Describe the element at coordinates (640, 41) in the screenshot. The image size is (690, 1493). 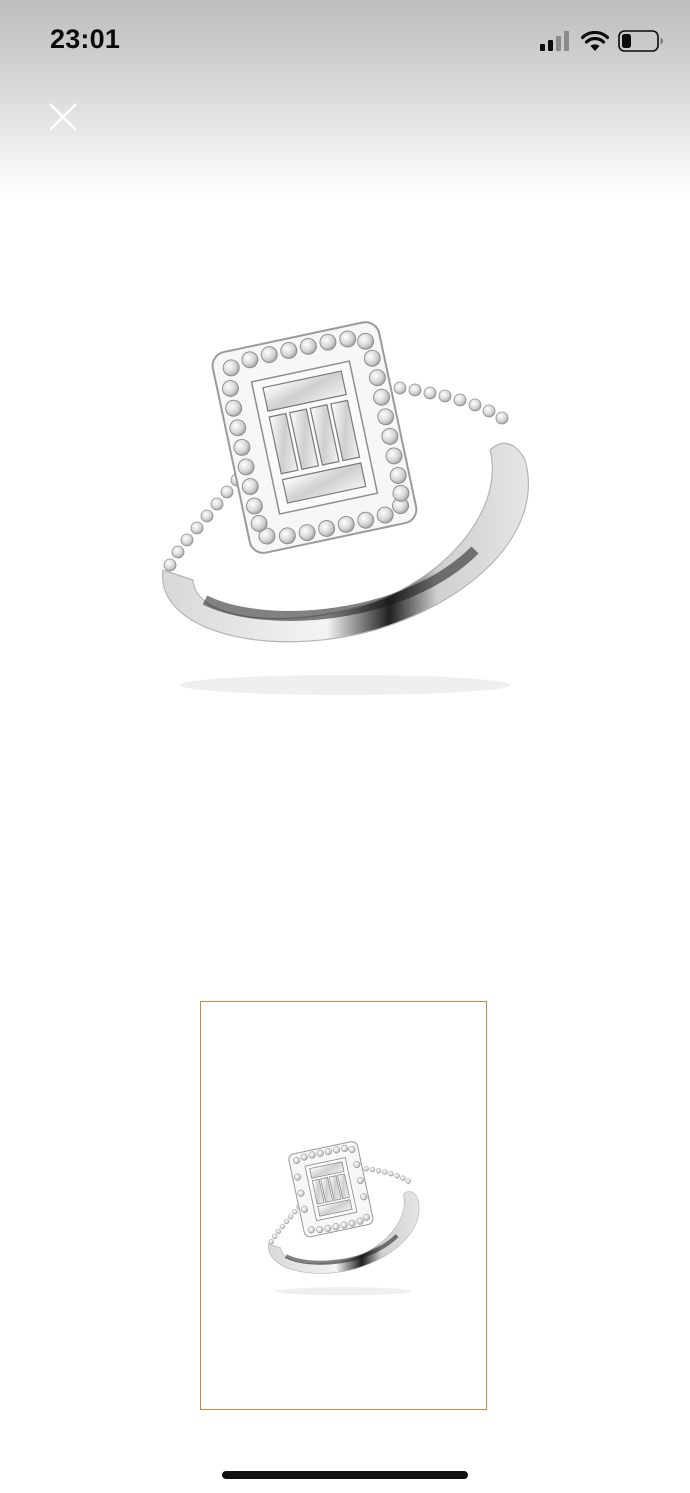
I see `battery-icon` at that location.